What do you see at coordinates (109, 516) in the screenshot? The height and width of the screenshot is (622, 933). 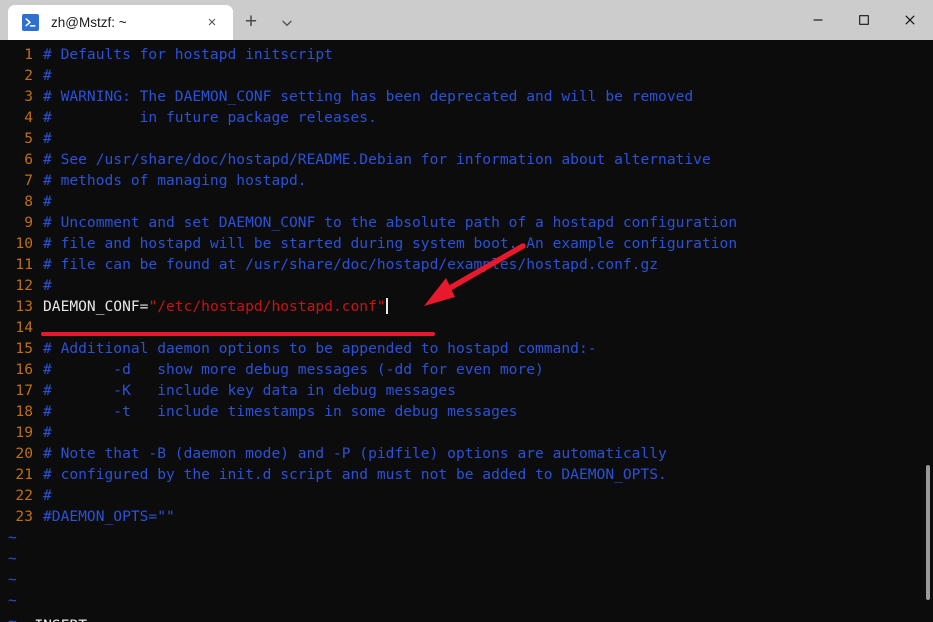 I see `code-comment: #DAEMON_OPTS=""` at bounding box center [109, 516].